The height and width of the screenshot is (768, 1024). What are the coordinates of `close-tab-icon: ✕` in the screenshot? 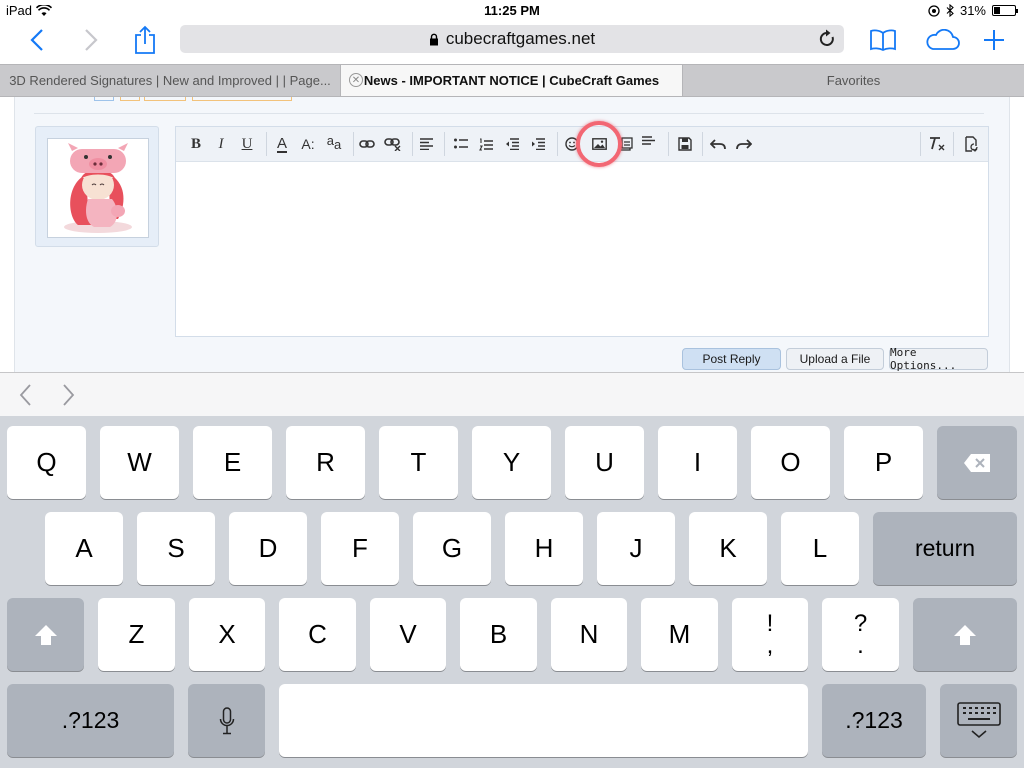 It's located at (356, 80).